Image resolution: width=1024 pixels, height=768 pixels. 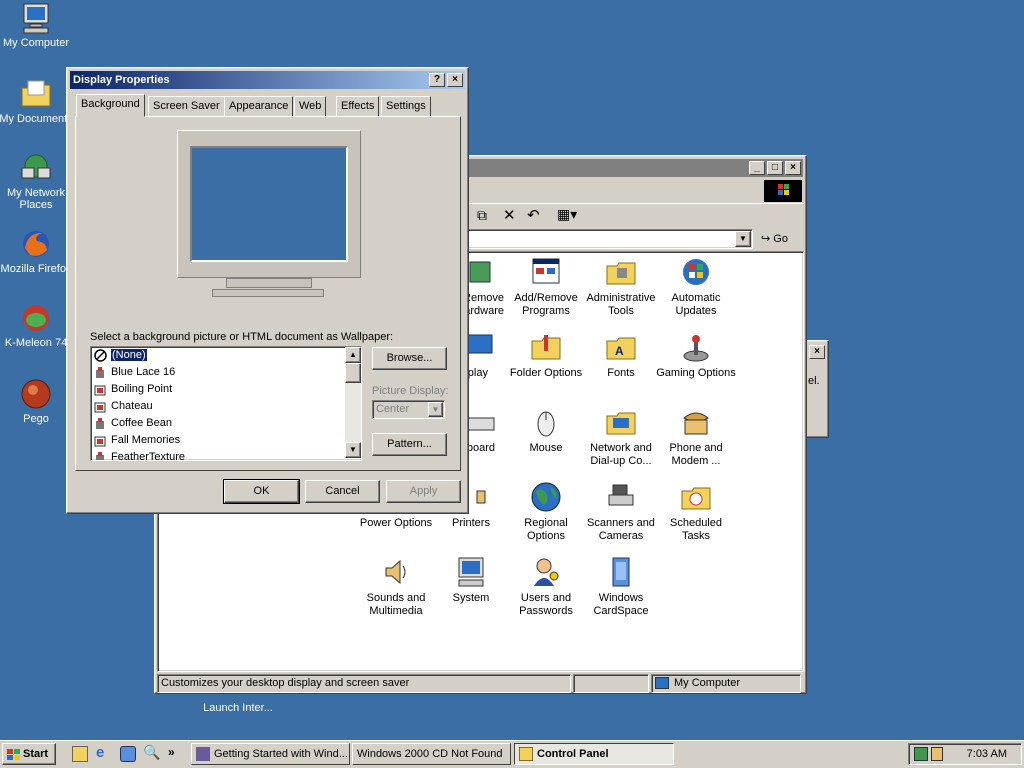 What do you see at coordinates (696, 287) in the screenshot?
I see `cp-item-automatic-updates: Automatic Updates` at bounding box center [696, 287].